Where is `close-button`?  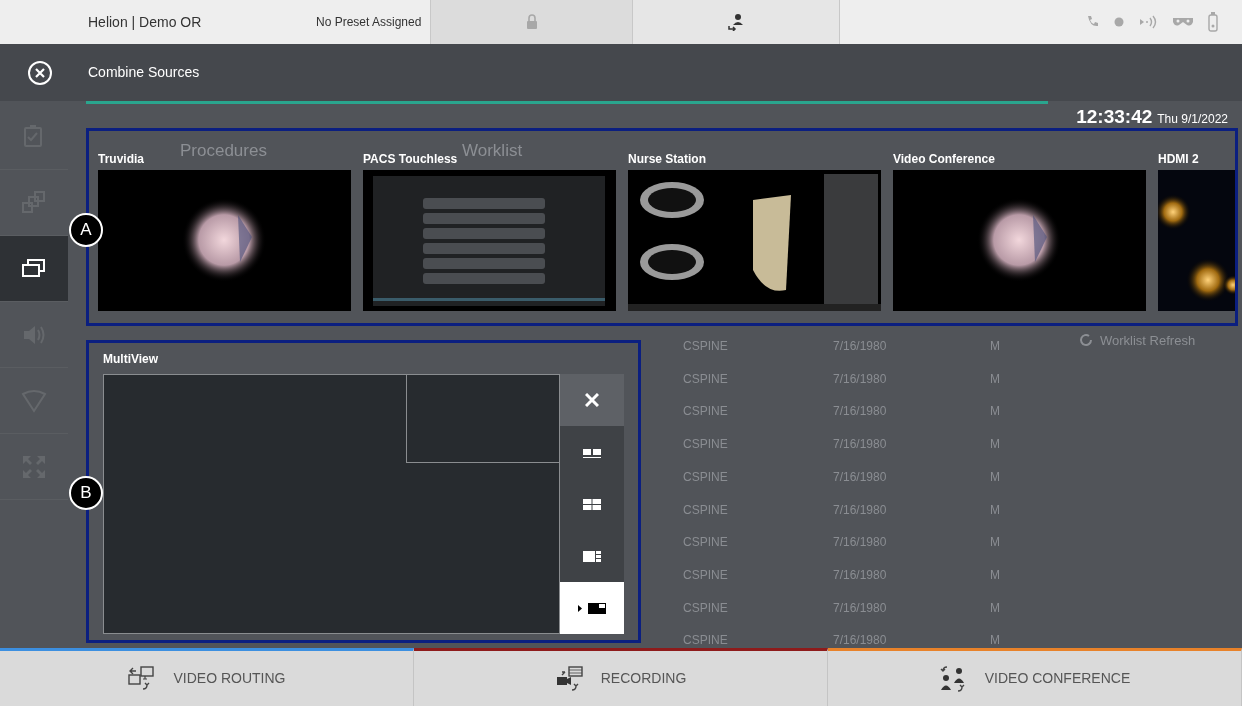
close-button is located at coordinates (40, 72).